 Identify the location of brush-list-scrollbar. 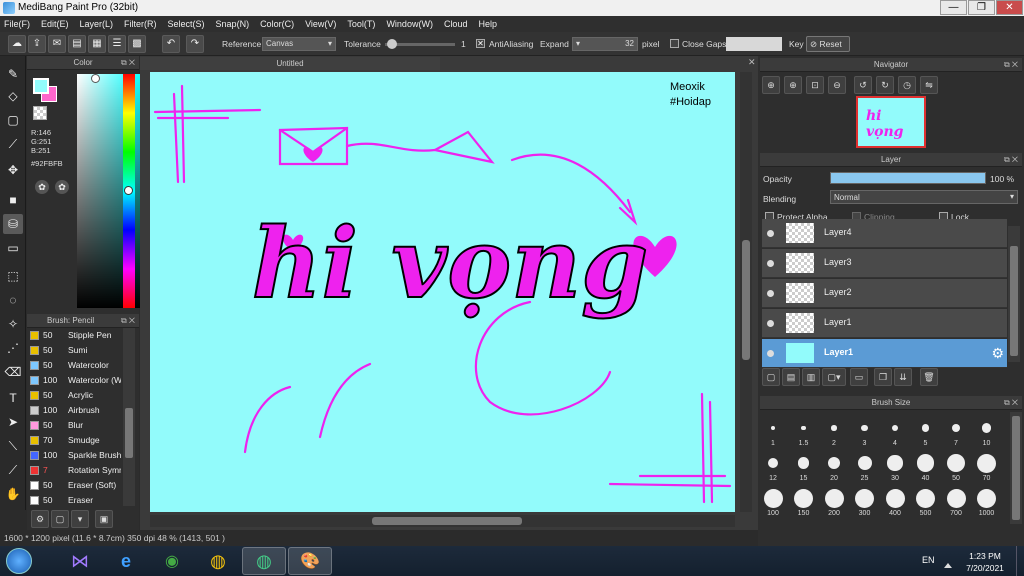
(129, 417).